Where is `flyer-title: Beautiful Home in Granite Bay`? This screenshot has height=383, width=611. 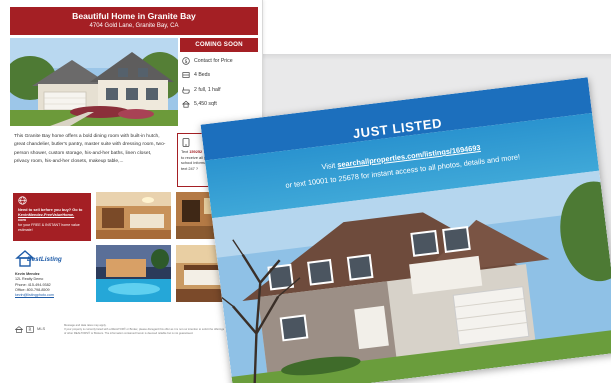
flyer-title: Beautiful Home in Granite Bay is located at coordinates (134, 16).